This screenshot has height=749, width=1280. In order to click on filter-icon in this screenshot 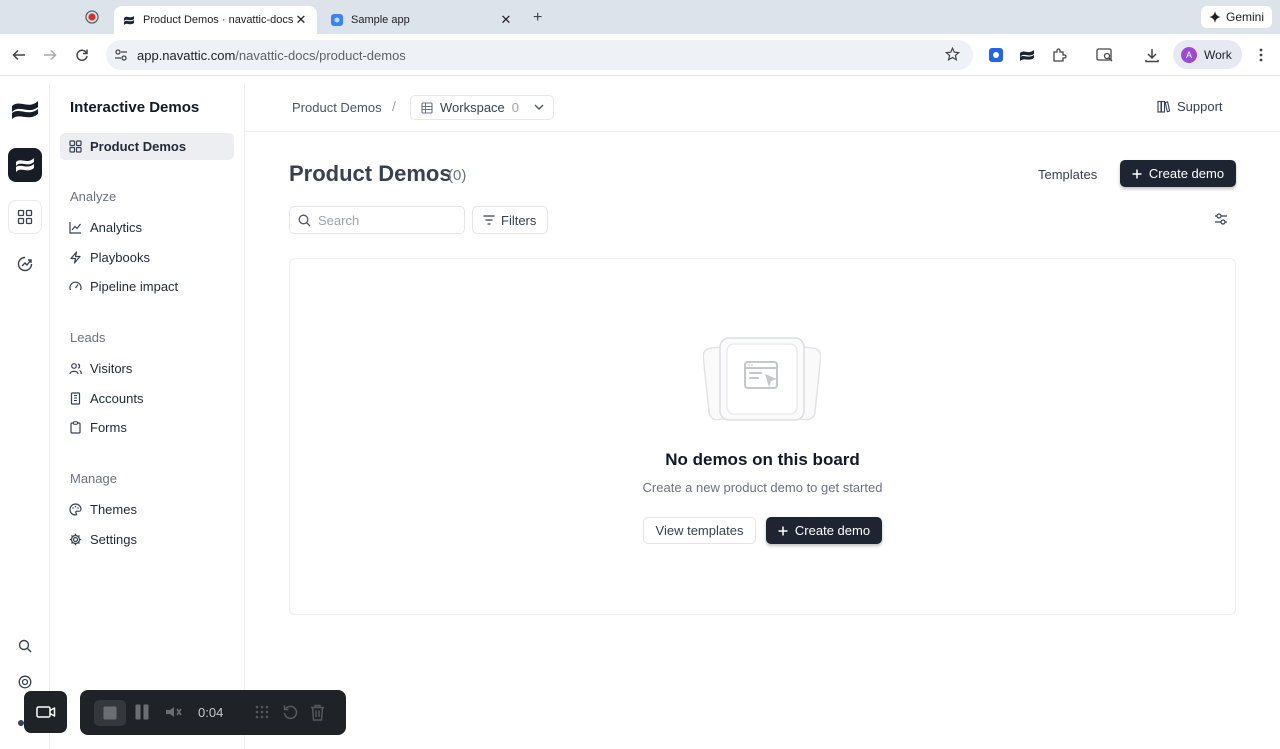, I will do `click(489, 220)`.